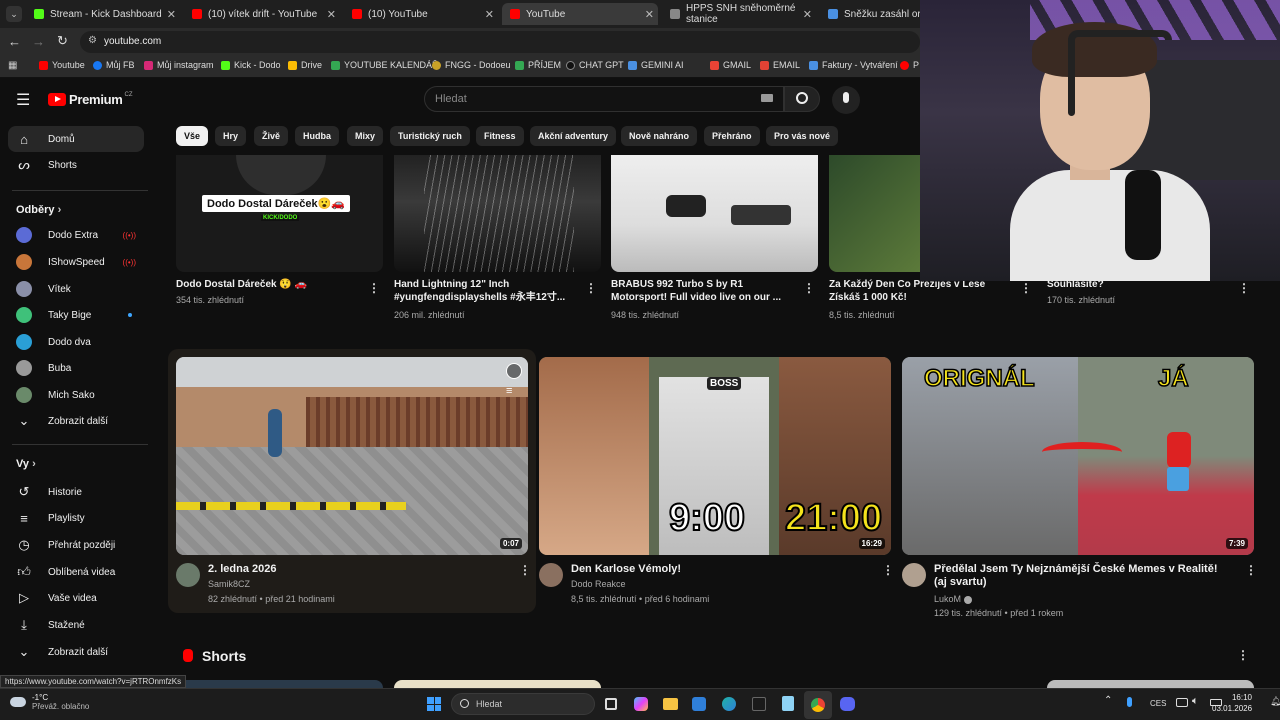  Describe the element at coordinates (730, 65) in the screenshot. I see `bookmark-gmail: GMAIL` at that location.